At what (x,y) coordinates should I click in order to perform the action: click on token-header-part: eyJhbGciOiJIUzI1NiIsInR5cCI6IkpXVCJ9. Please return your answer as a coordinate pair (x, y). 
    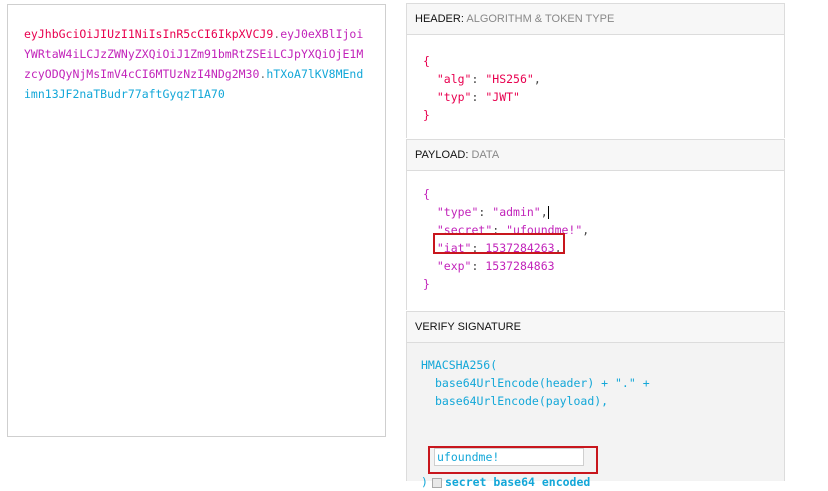
    Looking at the image, I should click on (149, 34).